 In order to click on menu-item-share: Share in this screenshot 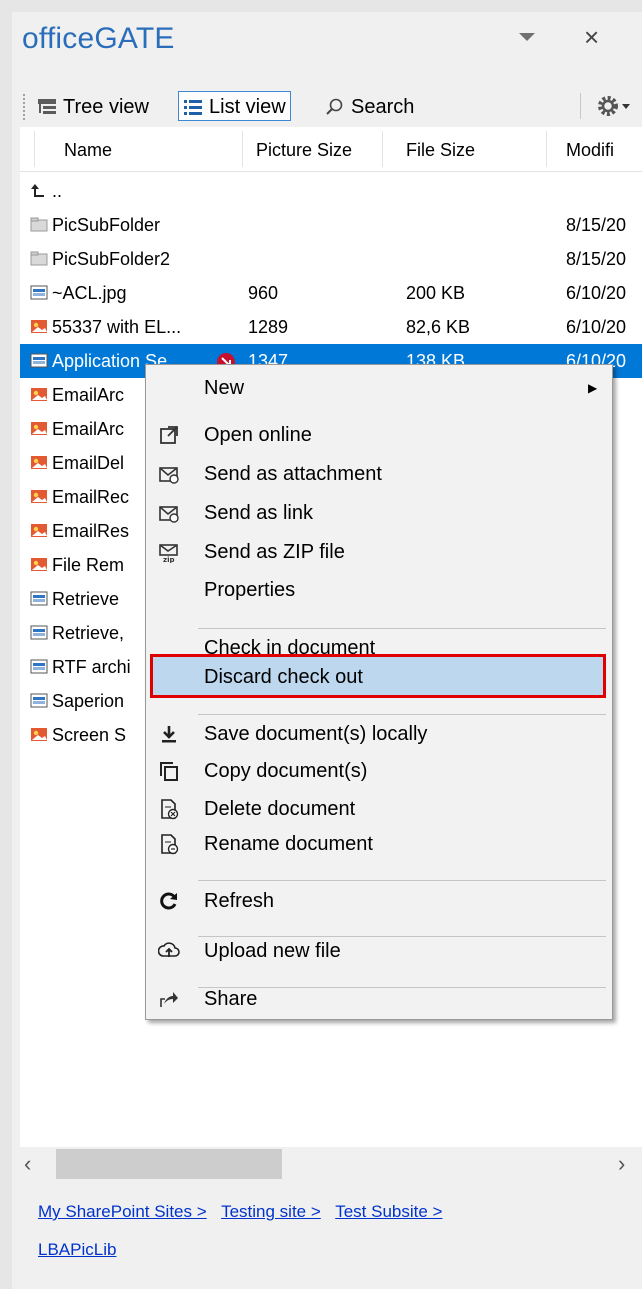, I will do `click(379, 999)`.